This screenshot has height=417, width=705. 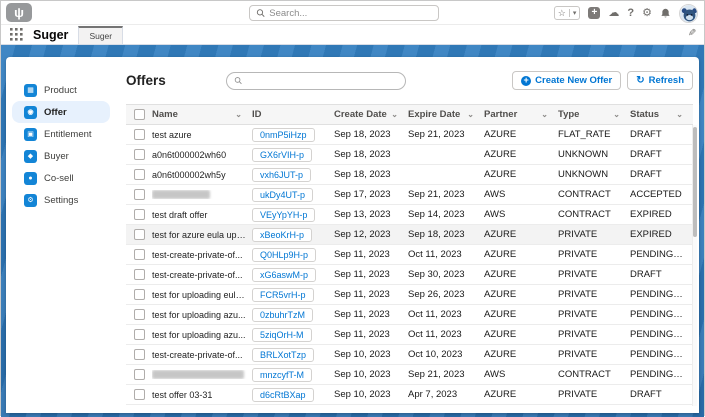 What do you see at coordinates (283, 354) in the screenshot?
I see `offer-id-link: BRLXotTzp` at bounding box center [283, 354].